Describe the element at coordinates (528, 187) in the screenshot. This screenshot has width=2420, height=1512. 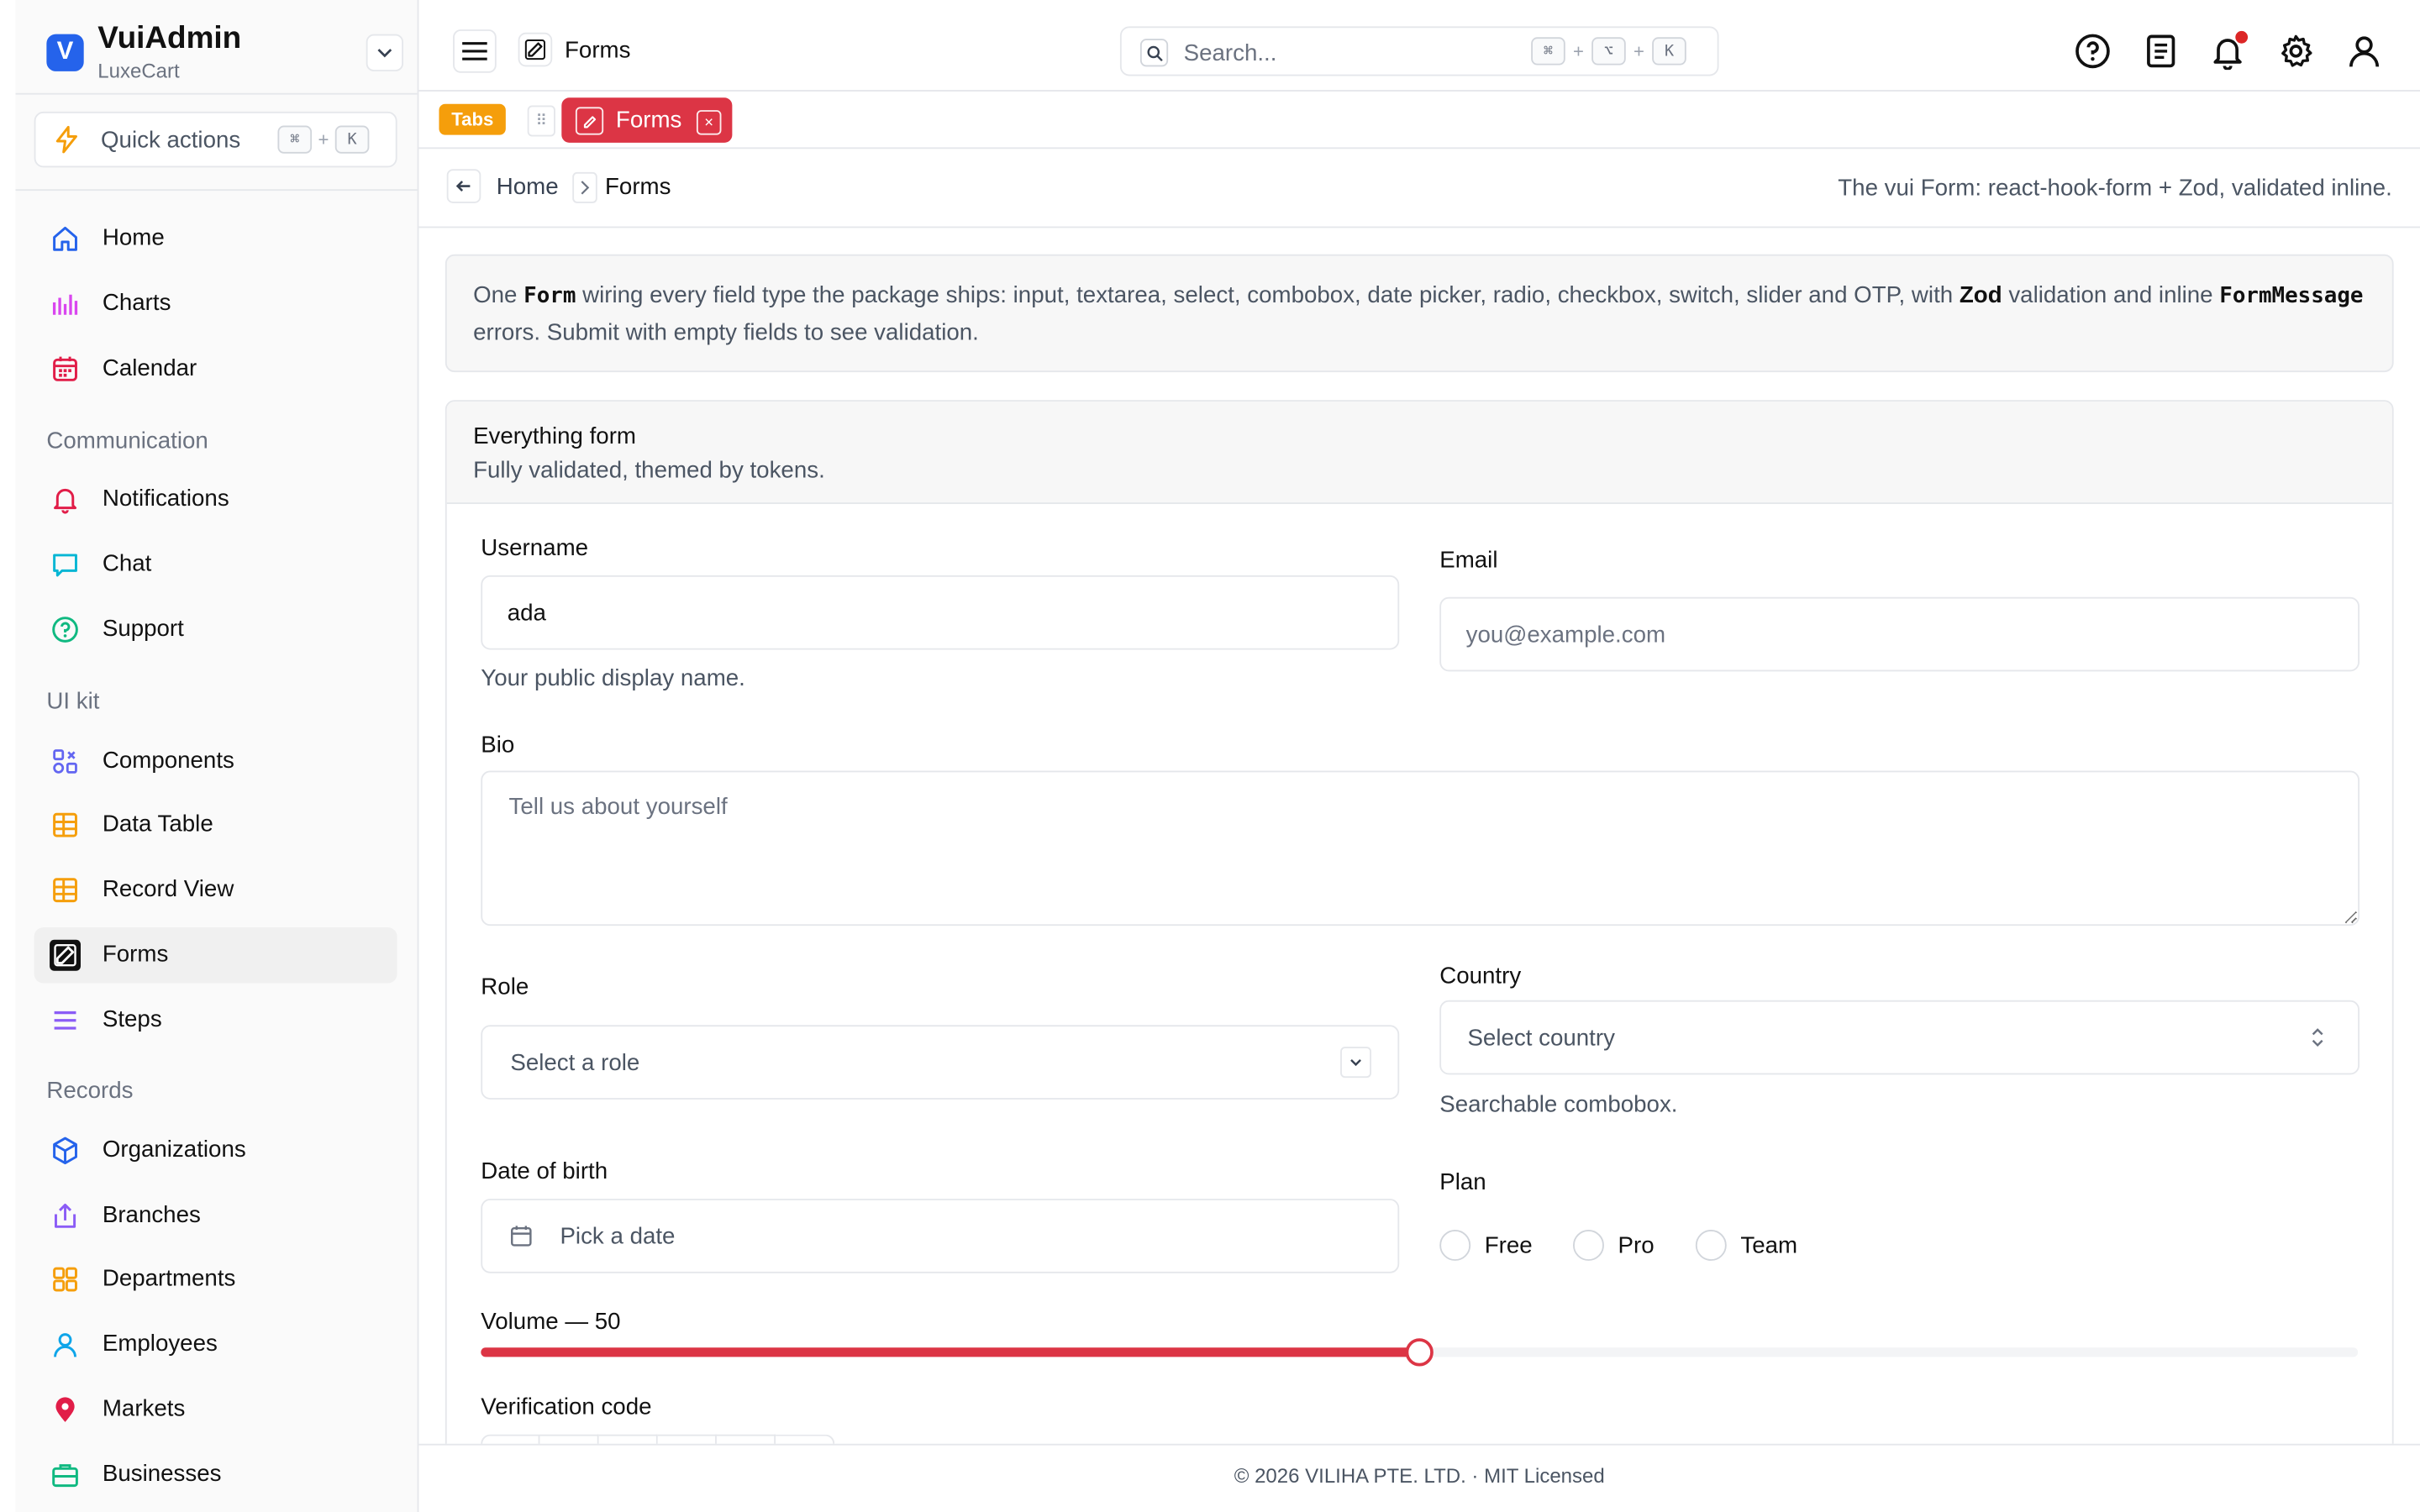
I see `breadcrumb-home-link: Home` at that location.